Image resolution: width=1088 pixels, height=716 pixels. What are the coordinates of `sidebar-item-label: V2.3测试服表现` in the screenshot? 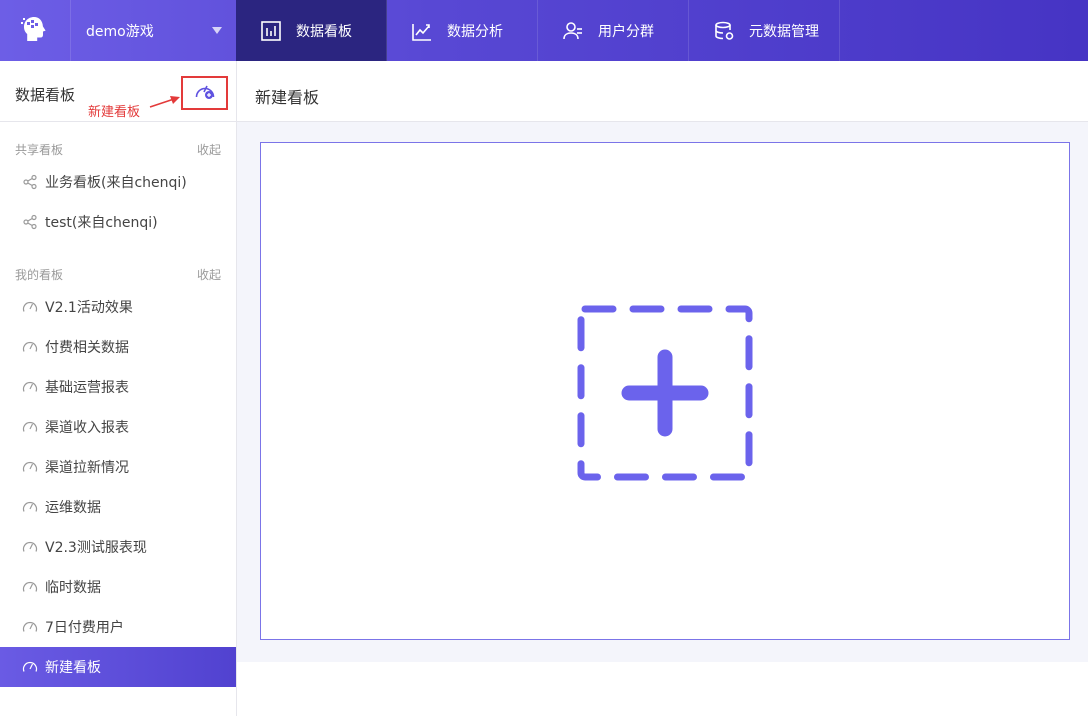 It's located at (96, 548).